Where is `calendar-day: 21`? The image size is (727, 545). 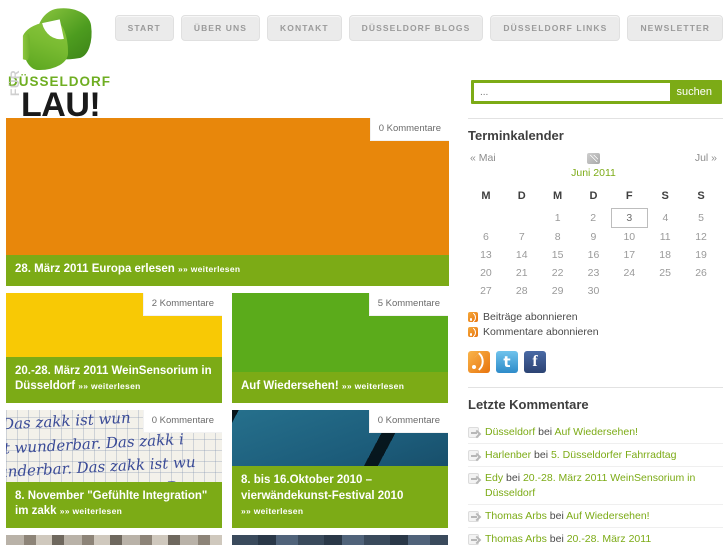
calendar-day: 21 is located at coordinates (522, 273).